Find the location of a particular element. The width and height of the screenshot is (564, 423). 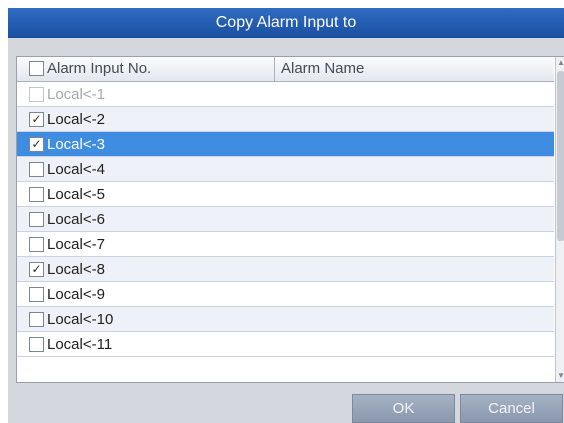

row-label: Local<-5 is located at coordinates (76, 194).